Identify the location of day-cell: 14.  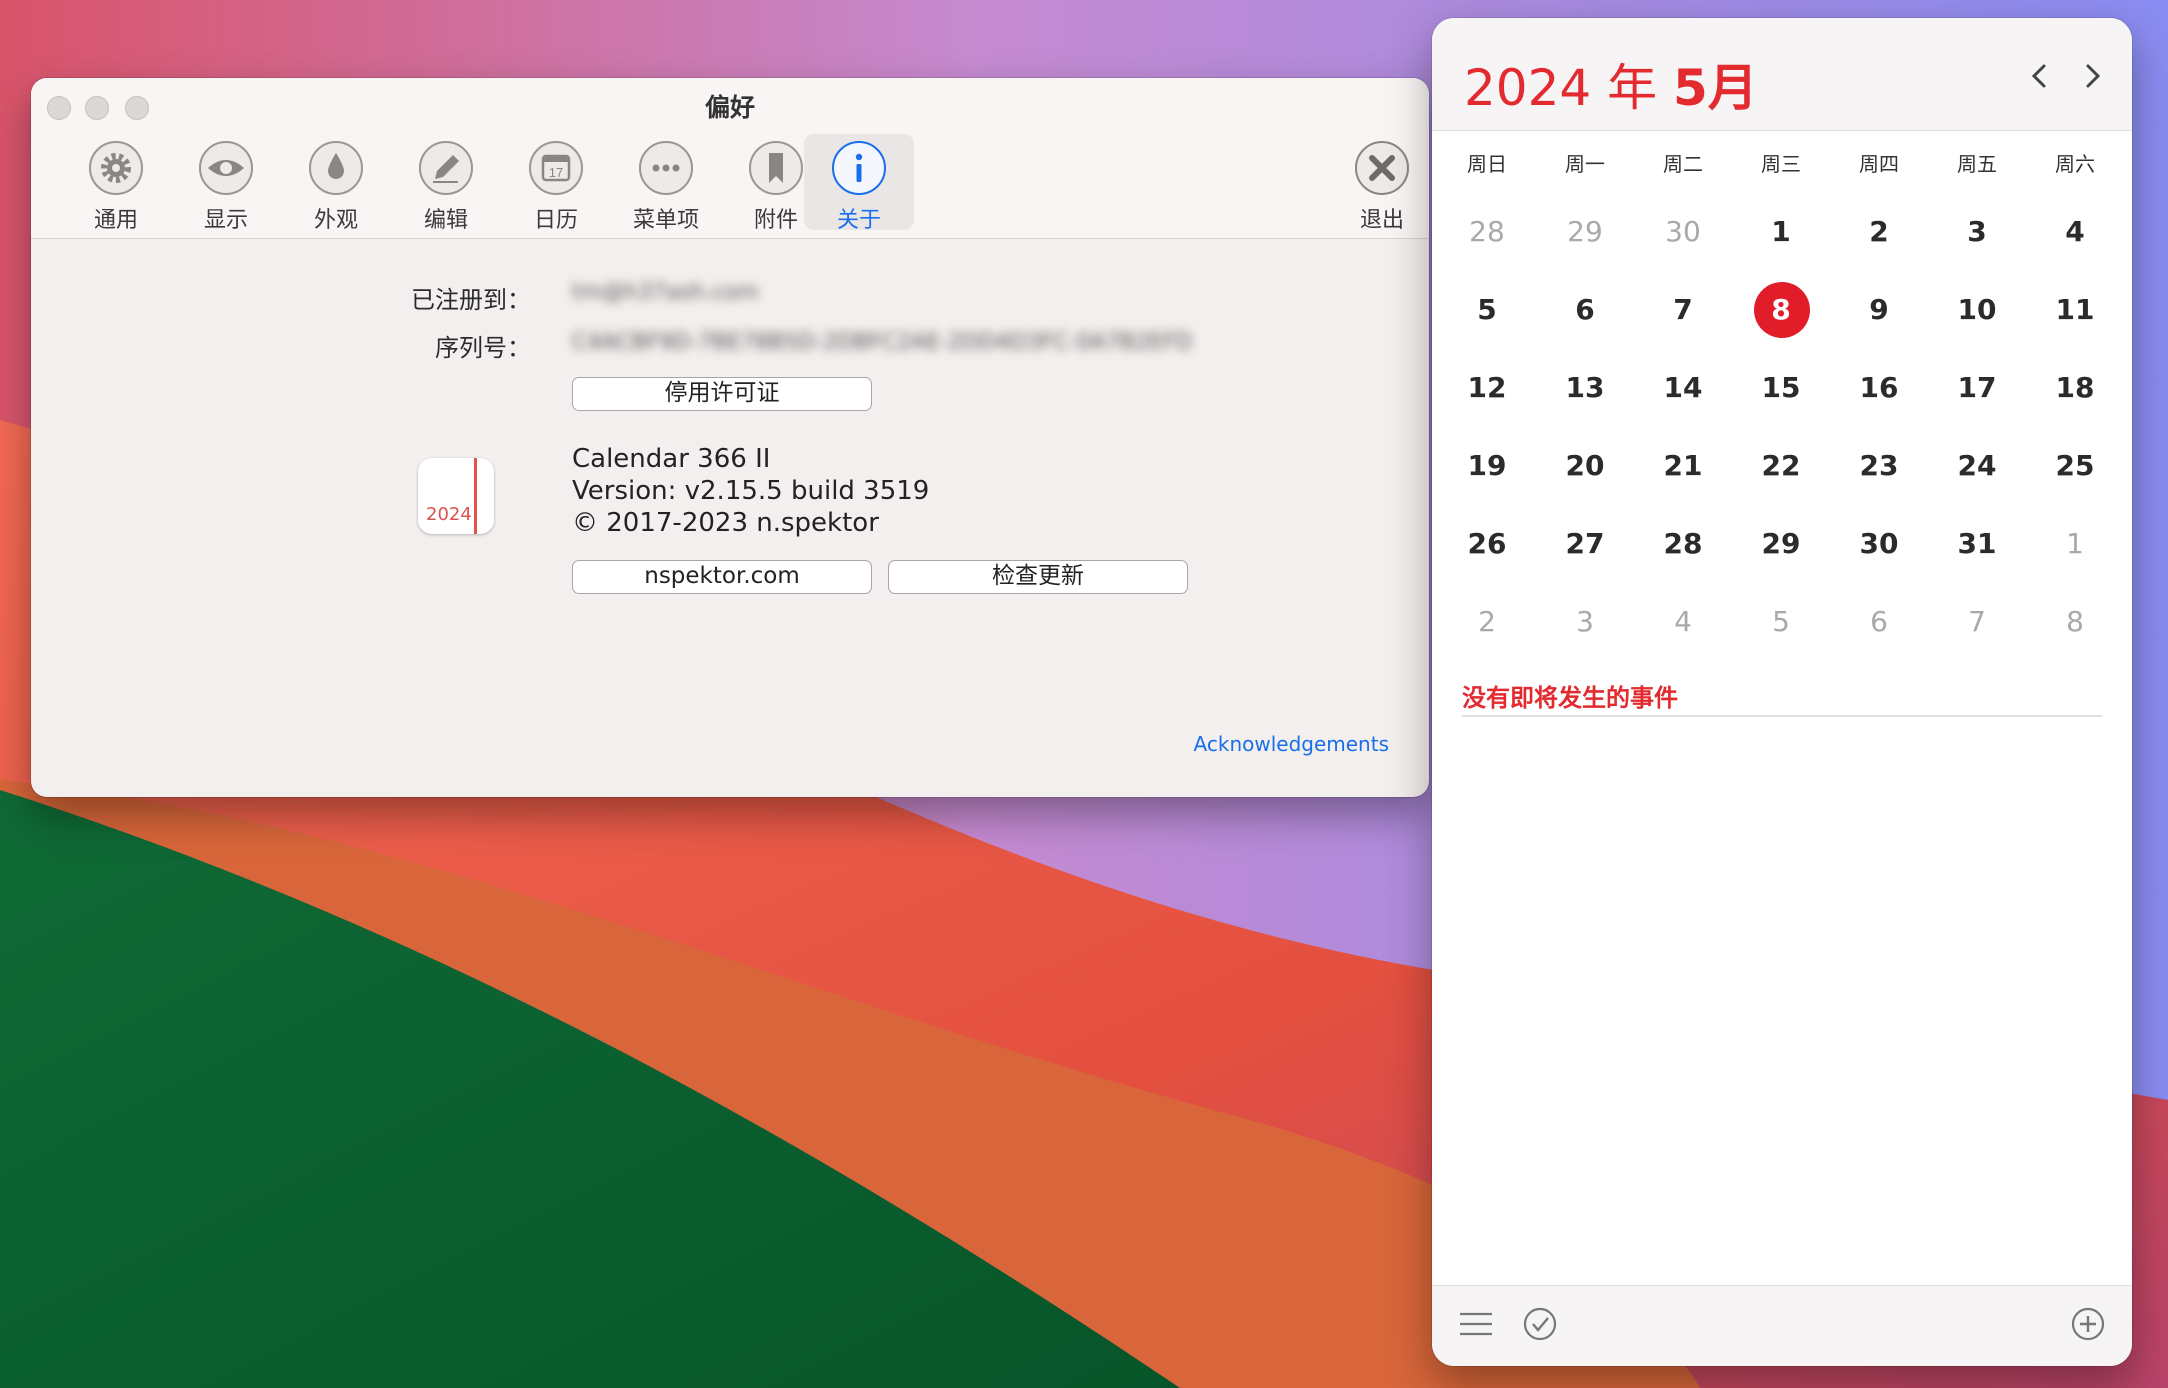
(1683, 388).